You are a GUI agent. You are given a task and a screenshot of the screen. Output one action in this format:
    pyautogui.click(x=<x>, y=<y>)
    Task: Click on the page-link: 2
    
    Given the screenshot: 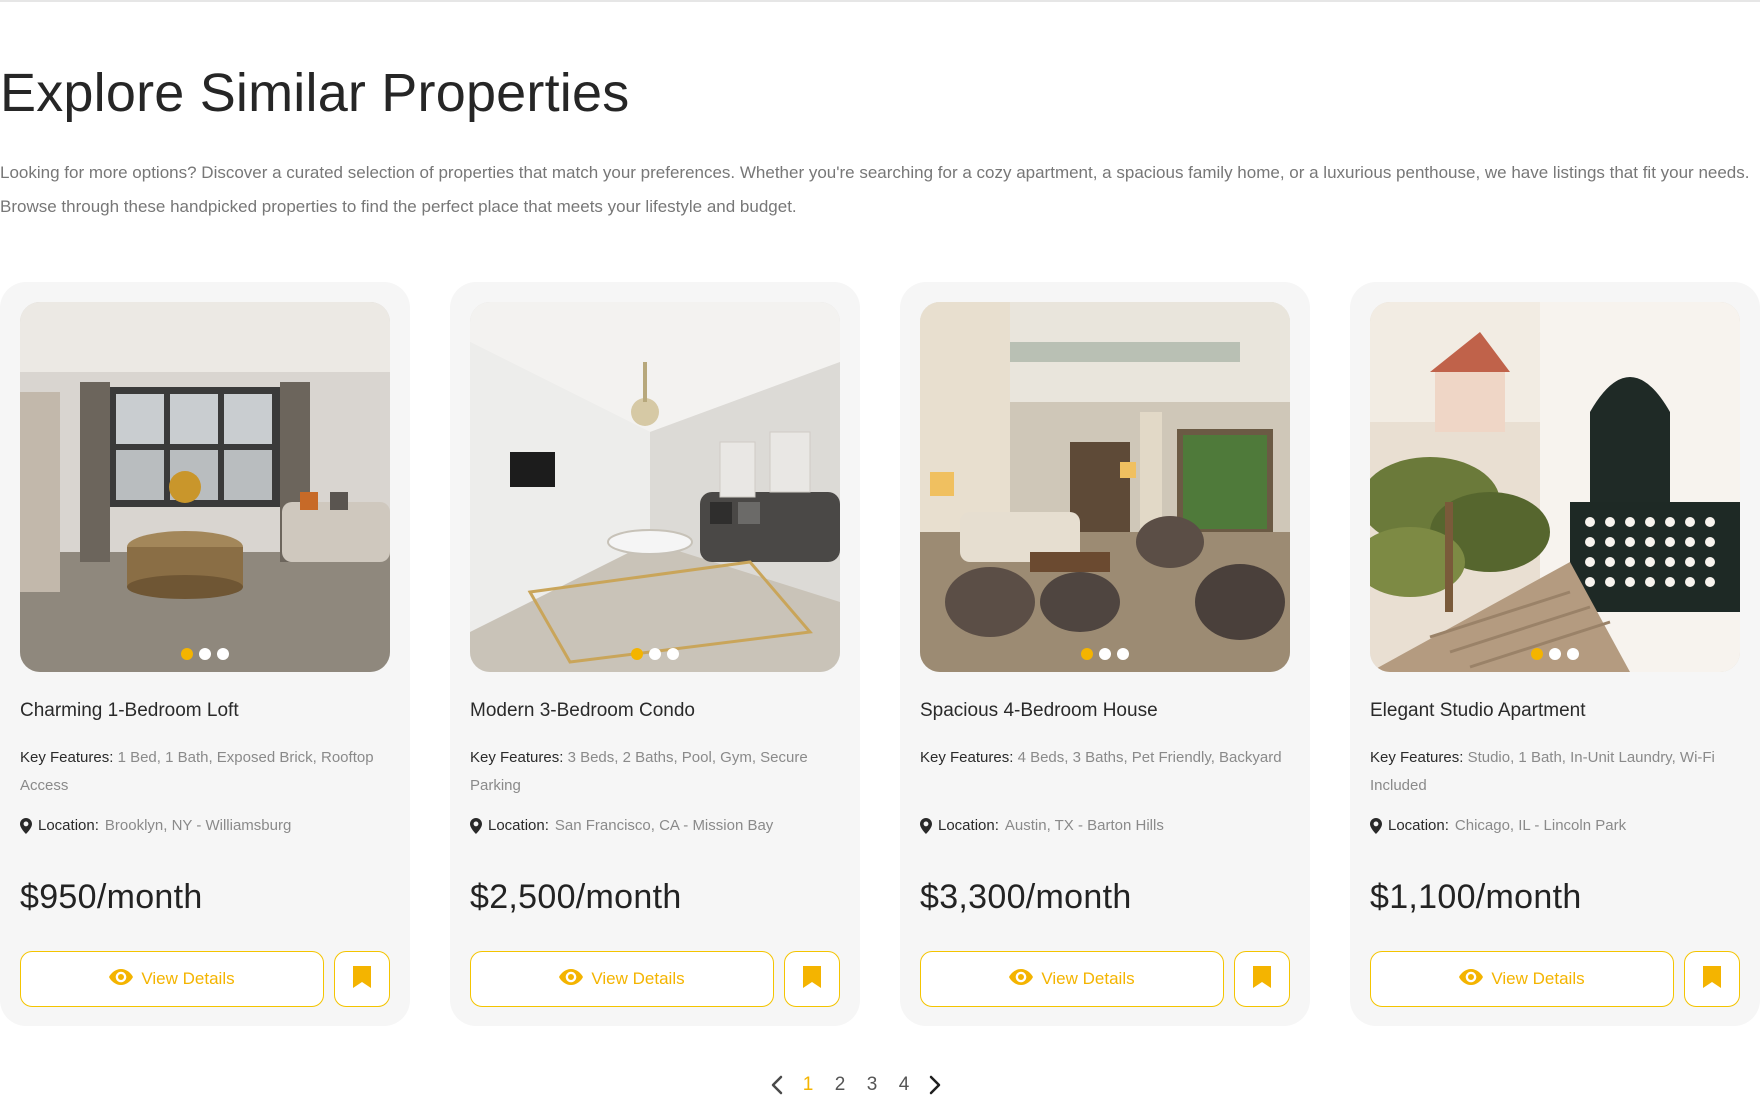 What is the action you would take?
    pyautogui.click(x=840, y=1085)
    